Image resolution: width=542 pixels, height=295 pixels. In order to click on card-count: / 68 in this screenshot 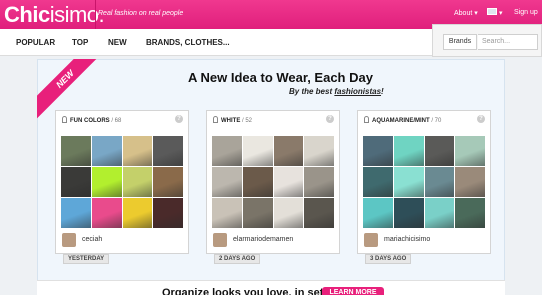, I will do `click(116, 121)`.